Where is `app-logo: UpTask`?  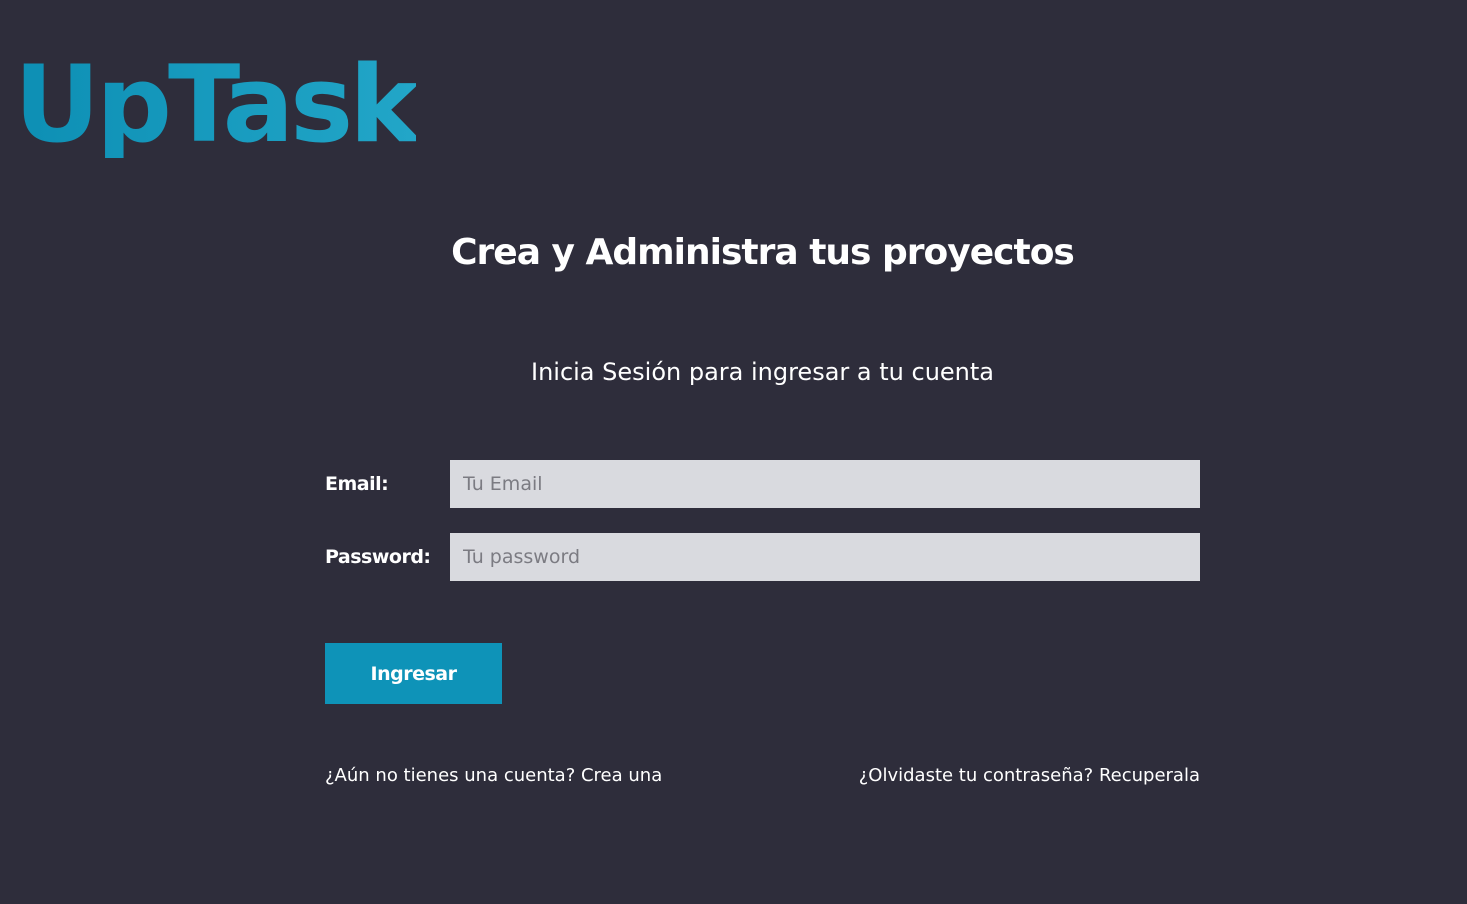 app-logo: UpTask is located at coordinates (217, 104).